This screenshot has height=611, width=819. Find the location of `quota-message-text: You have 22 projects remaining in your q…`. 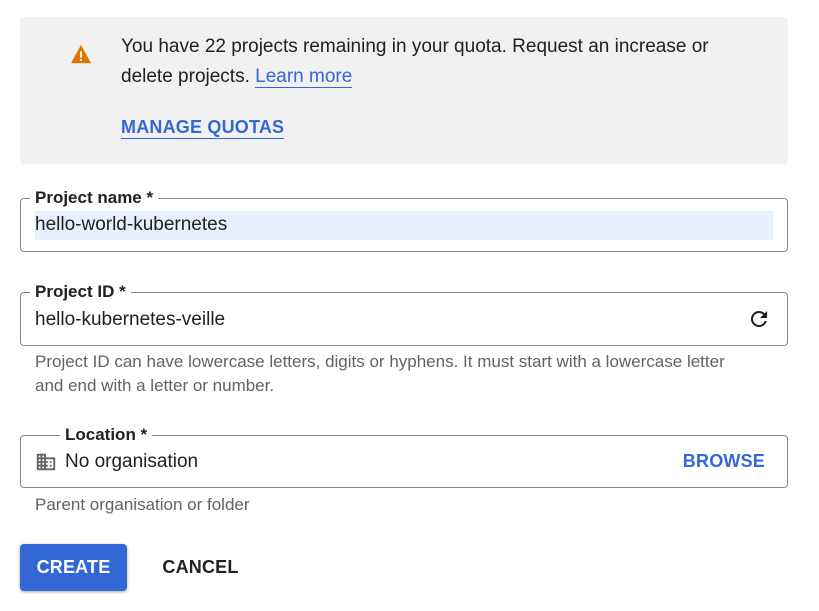

quota-message-text: You have 22 projects remaining in your q… is located at coordinates (415, 61).